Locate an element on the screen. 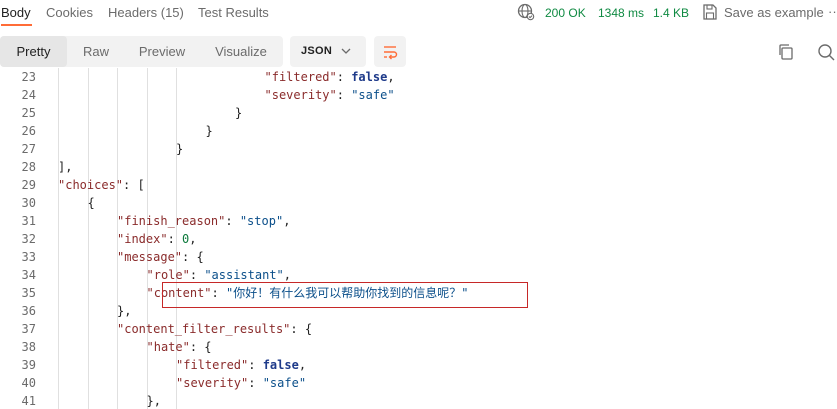 Image resolution: width=837 pixels, height=409 pixels. code-line: 25} is located at coordinates (418, 113).